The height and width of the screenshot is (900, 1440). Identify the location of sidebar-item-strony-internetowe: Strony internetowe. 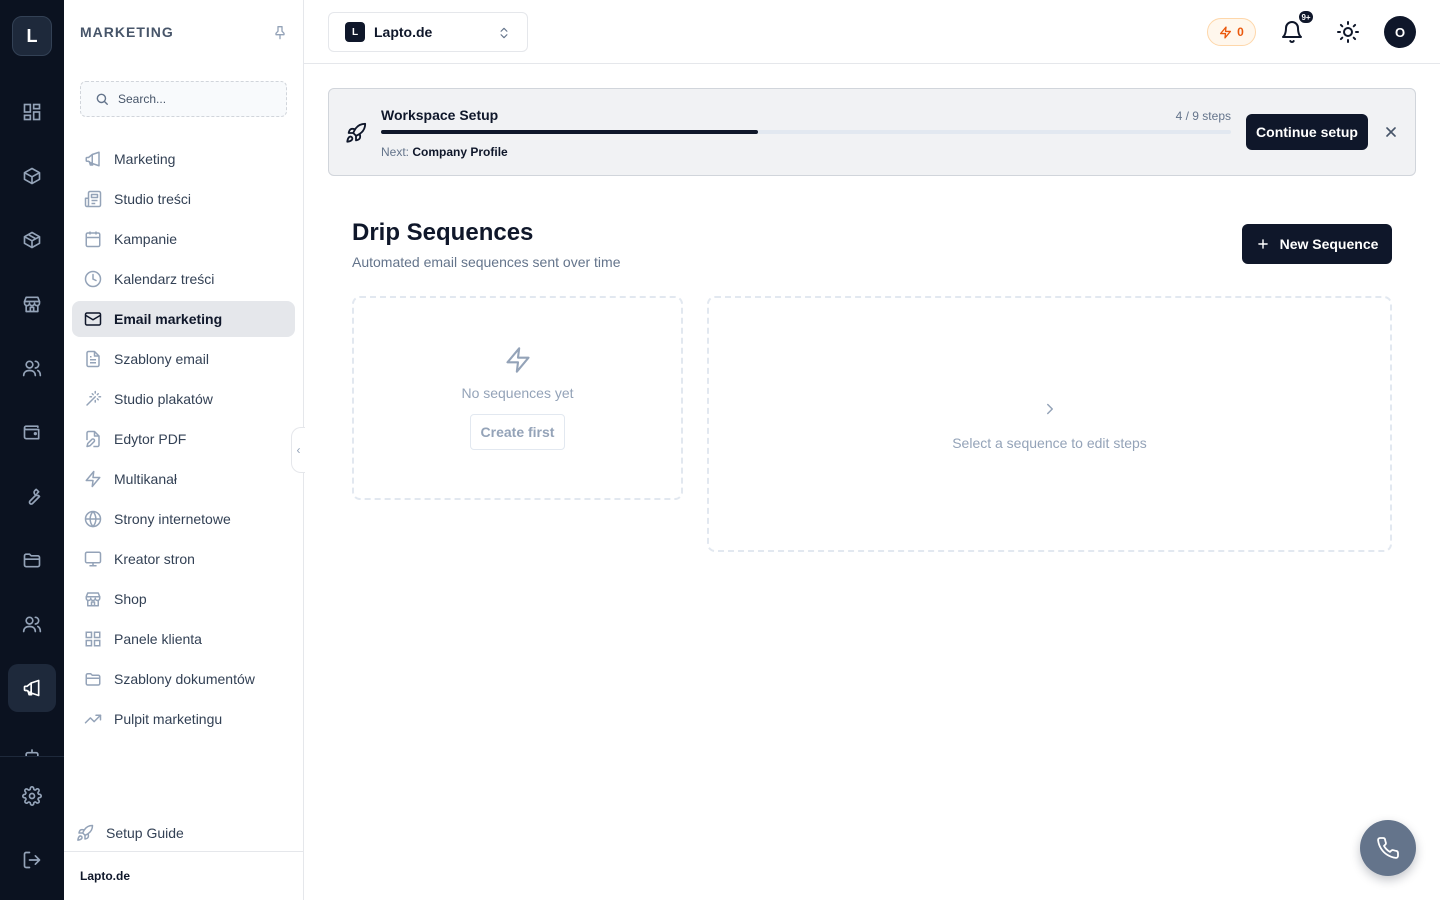
(183, 519).